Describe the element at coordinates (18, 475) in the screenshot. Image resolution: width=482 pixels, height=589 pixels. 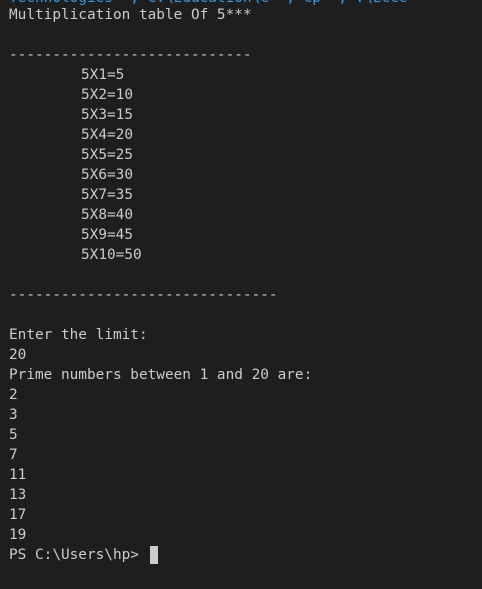
I see `prime-value: 11` at that location.